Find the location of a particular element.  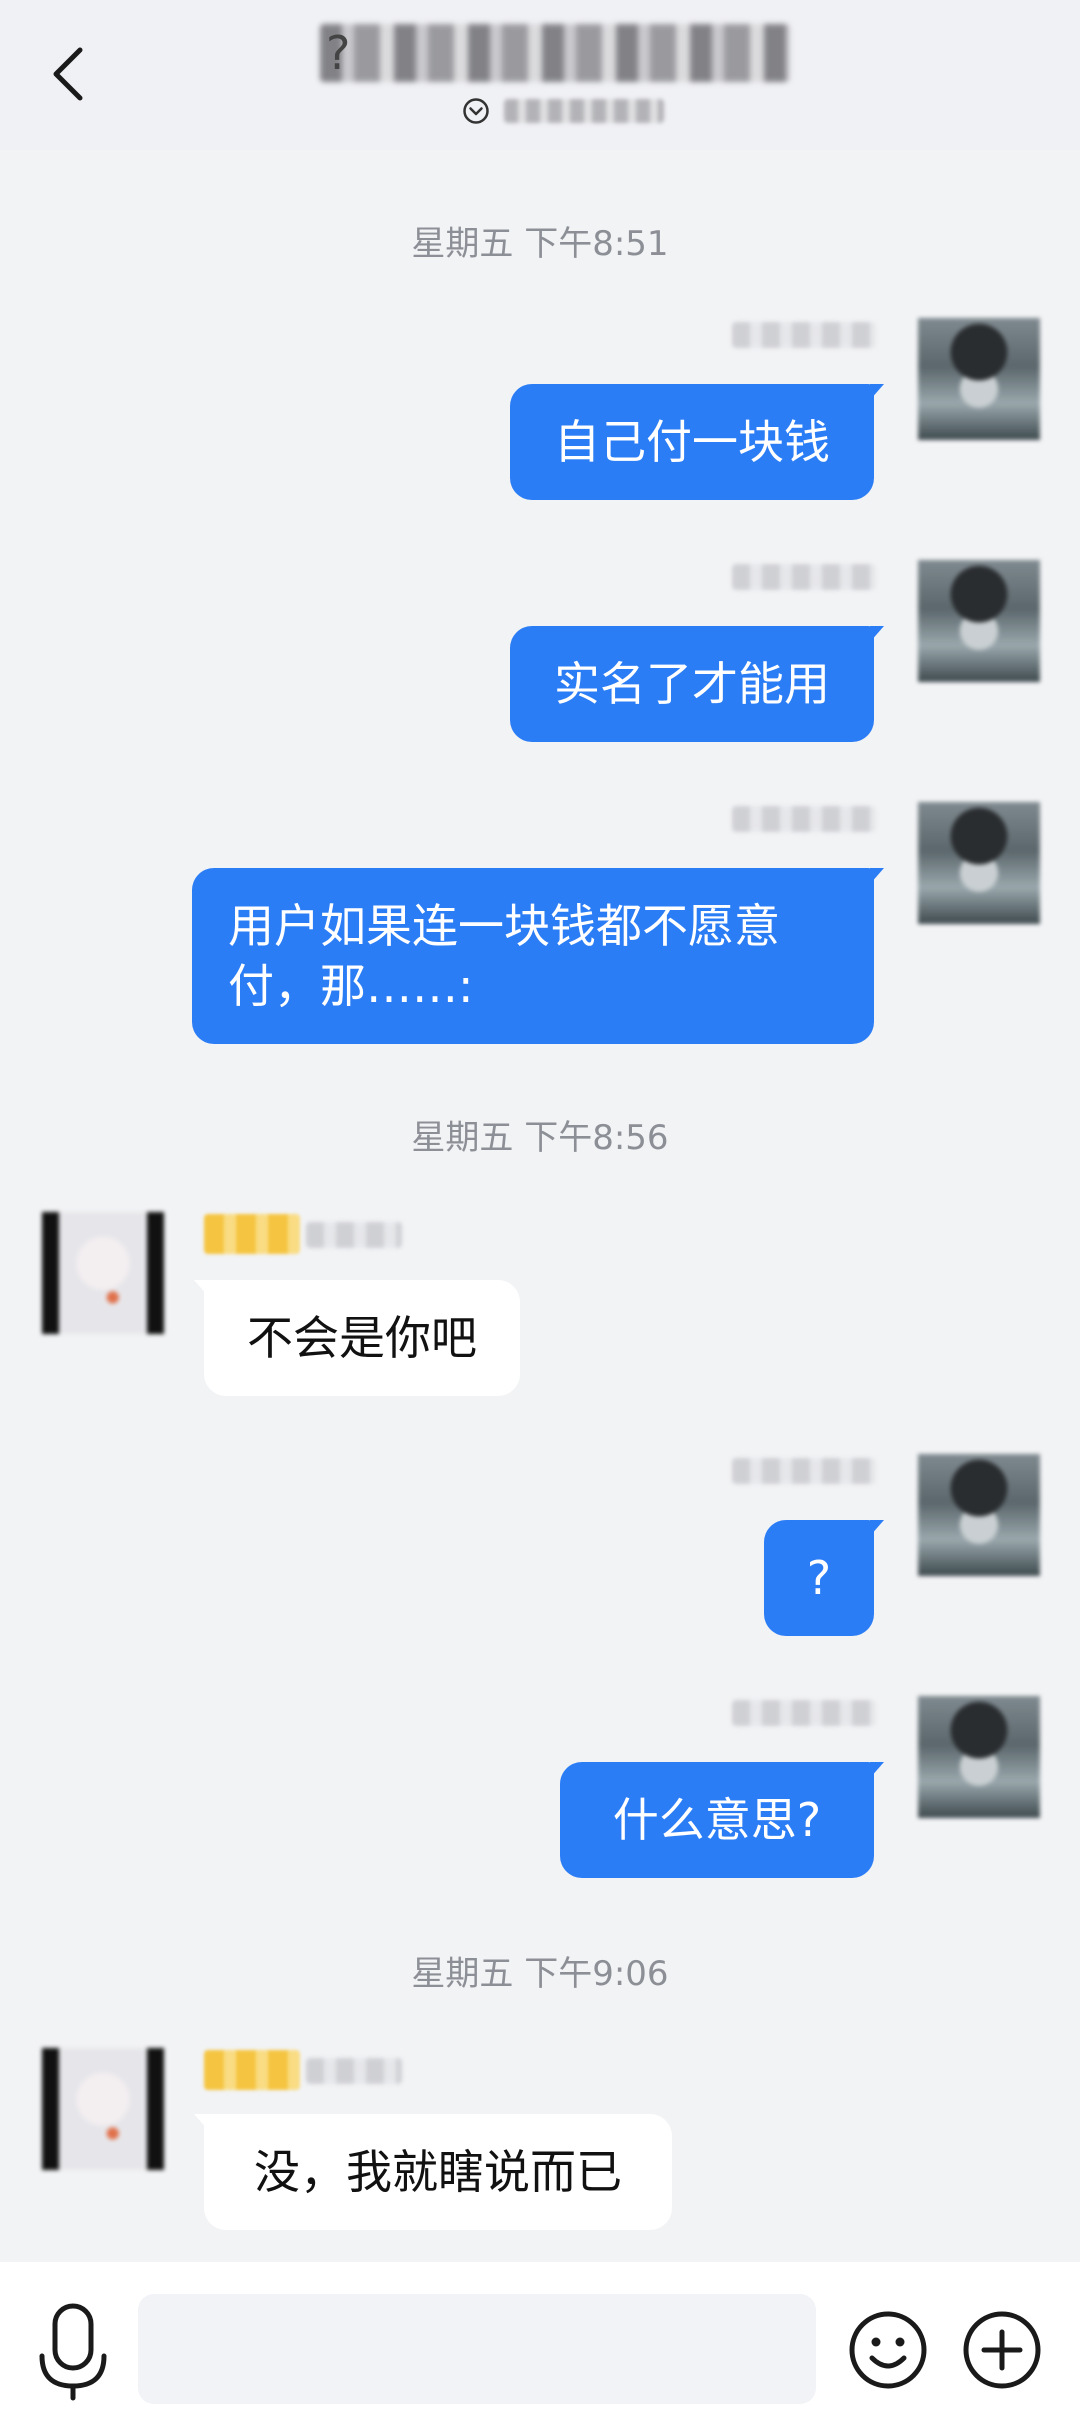

chat-subtitle is located at coordinates (563, 111).